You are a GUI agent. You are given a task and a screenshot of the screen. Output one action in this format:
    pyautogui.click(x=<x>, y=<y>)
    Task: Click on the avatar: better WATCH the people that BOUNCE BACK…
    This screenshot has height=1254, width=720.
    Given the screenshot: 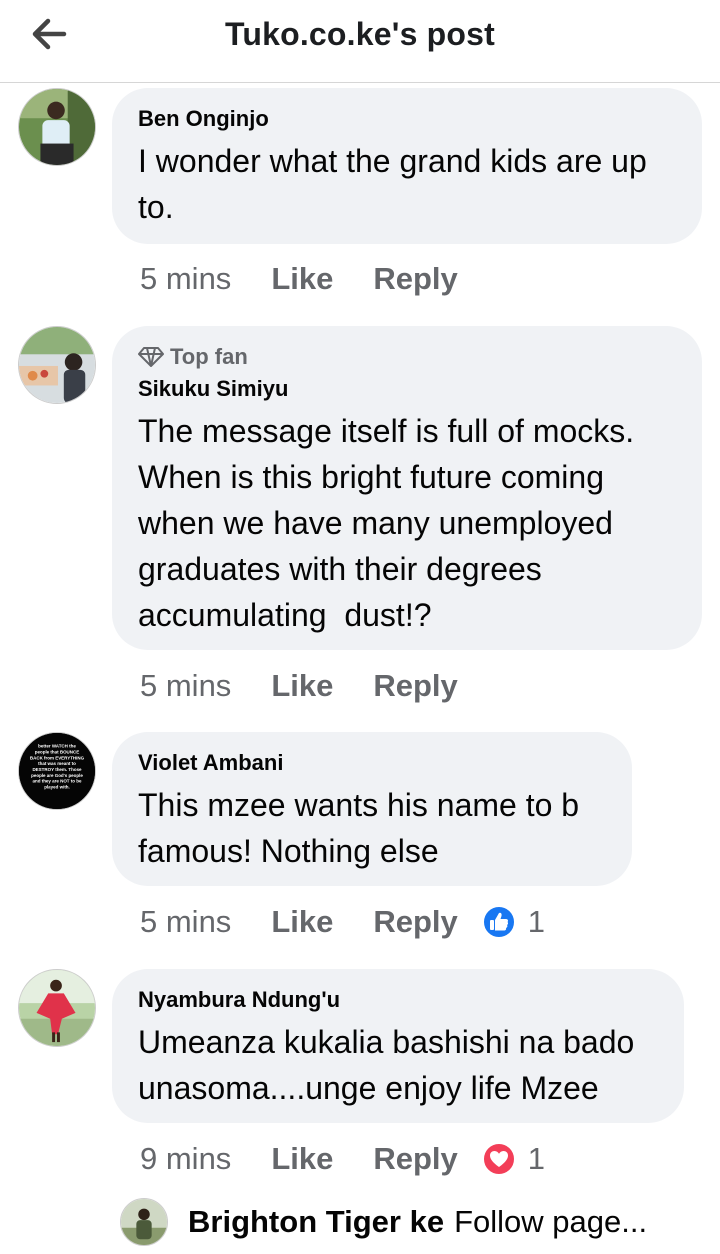 What is the action you would take?
    pyautogui.click(x=57, y=771)
    